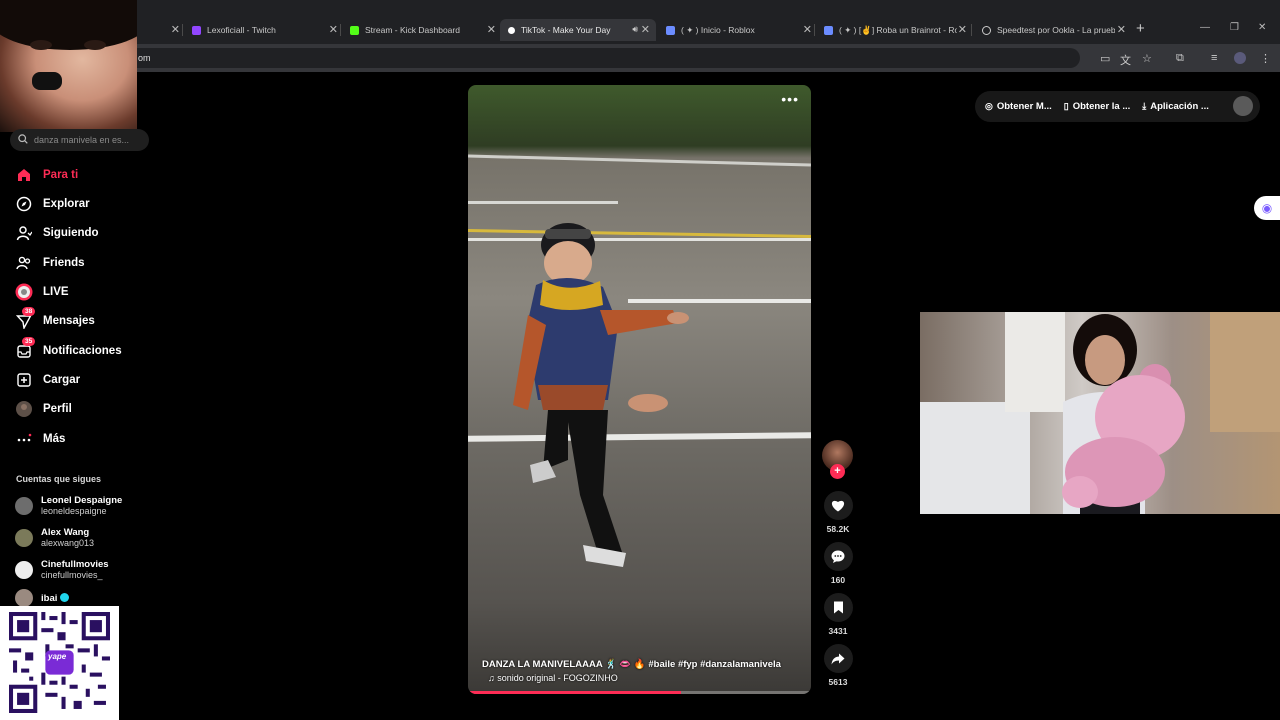  I want to click on extensions-icon: ⧉, so click(1180, 58).